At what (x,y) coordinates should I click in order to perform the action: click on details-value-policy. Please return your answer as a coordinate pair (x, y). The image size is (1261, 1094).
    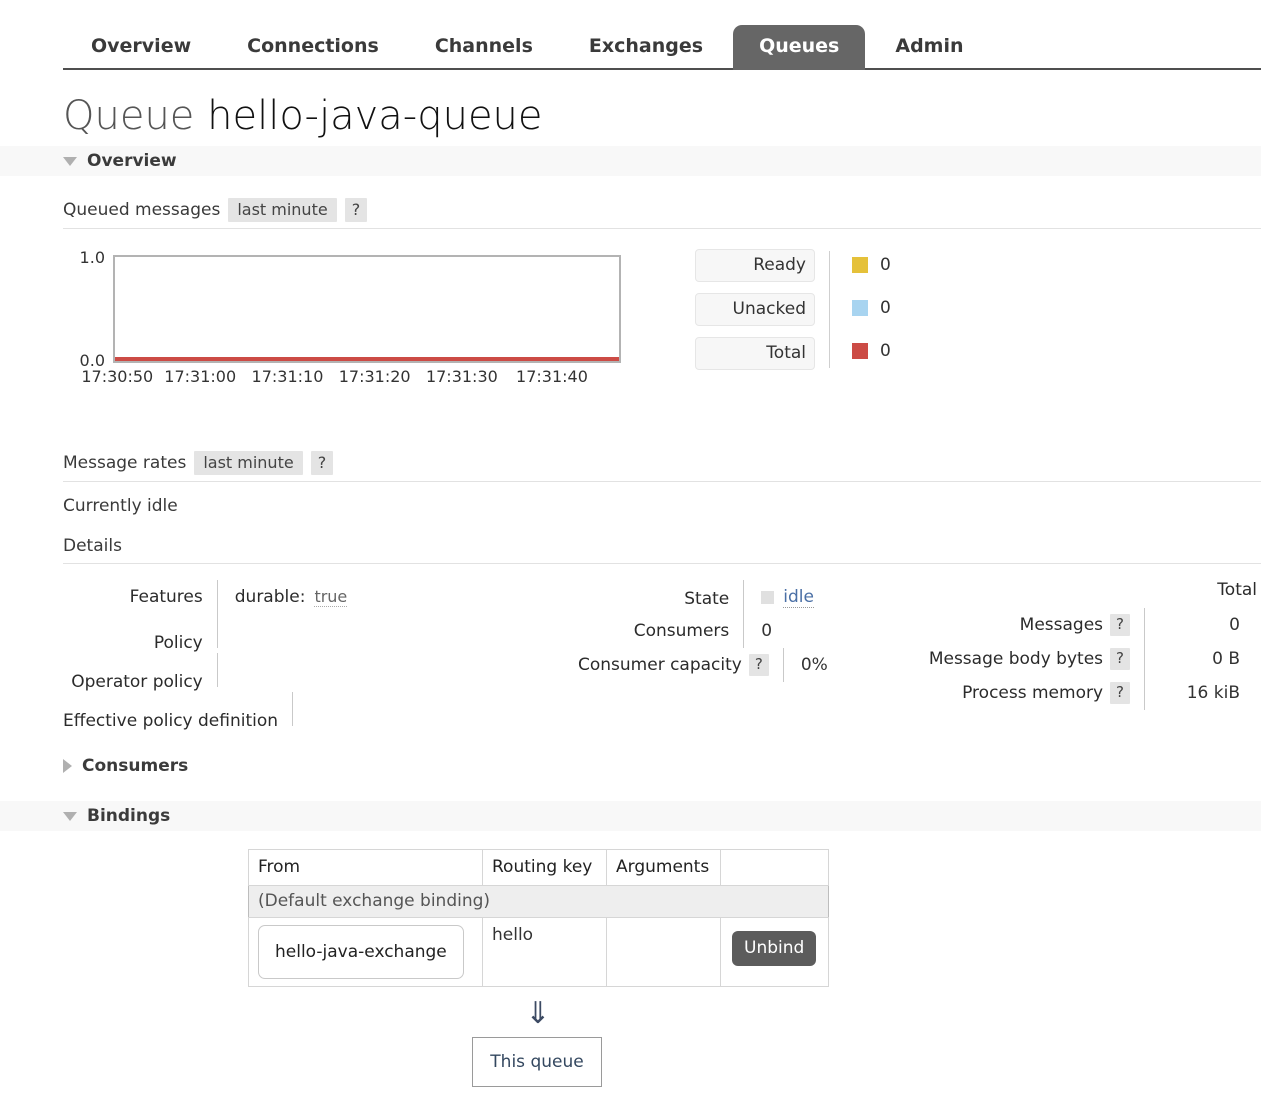
    Looking at the image, I should click on (289, 631).